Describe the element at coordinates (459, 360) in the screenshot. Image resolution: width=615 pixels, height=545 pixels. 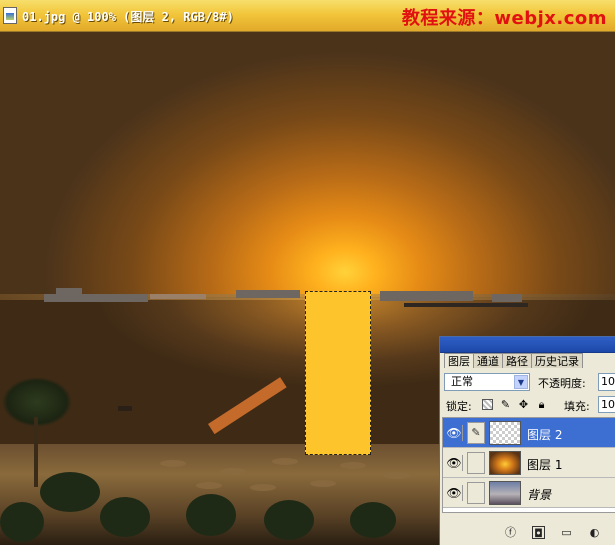
I see `tab-layers: 图层` at that location.